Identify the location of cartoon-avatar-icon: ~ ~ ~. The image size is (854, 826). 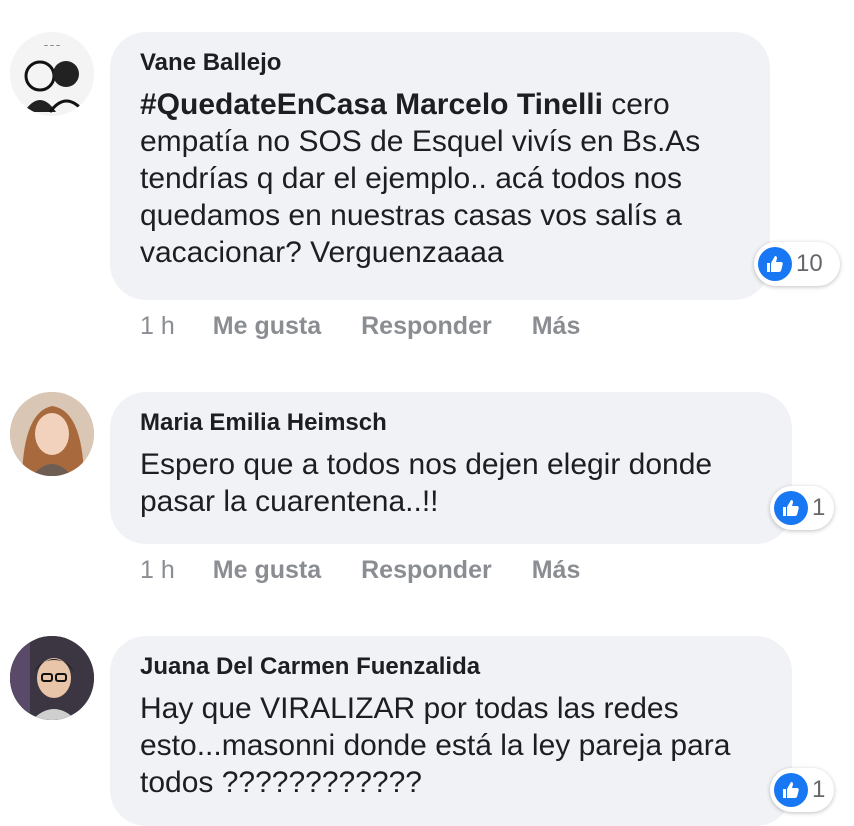
(52, 74).